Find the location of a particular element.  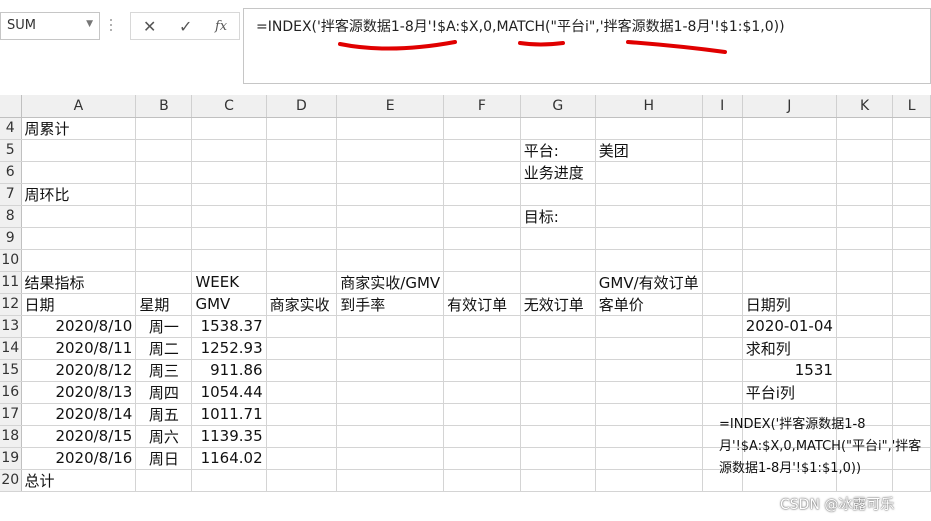

name-box: SUM ▼ is located at coordinates (50, 26).